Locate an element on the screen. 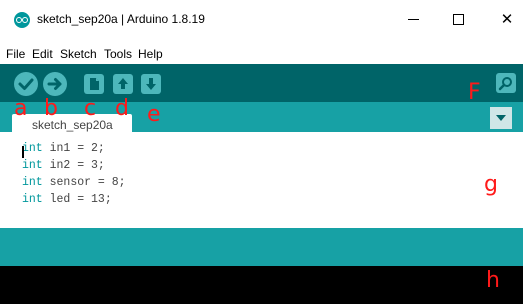 The height and width of the screenshot is (304, 523). maximize-icon is located at coordinates (458, 19).